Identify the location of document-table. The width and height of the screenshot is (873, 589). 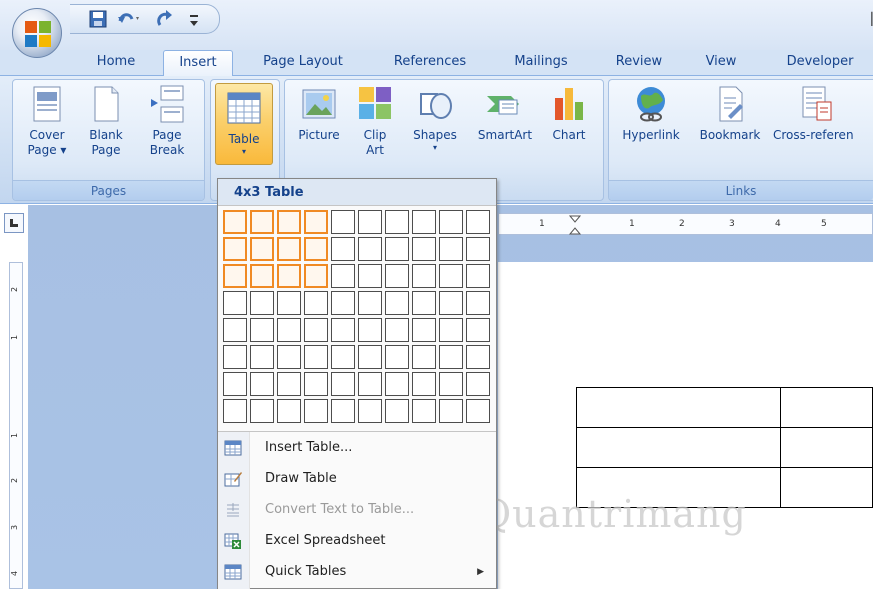
(724, 447).